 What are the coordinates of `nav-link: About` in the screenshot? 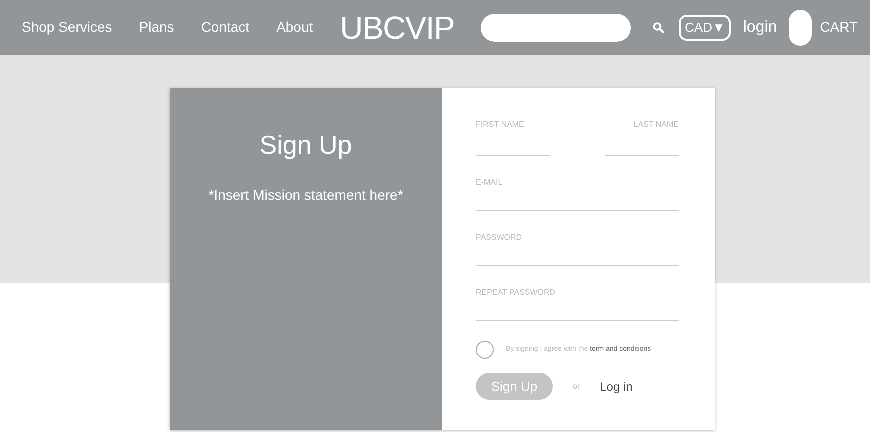 It's located at (295, 27).